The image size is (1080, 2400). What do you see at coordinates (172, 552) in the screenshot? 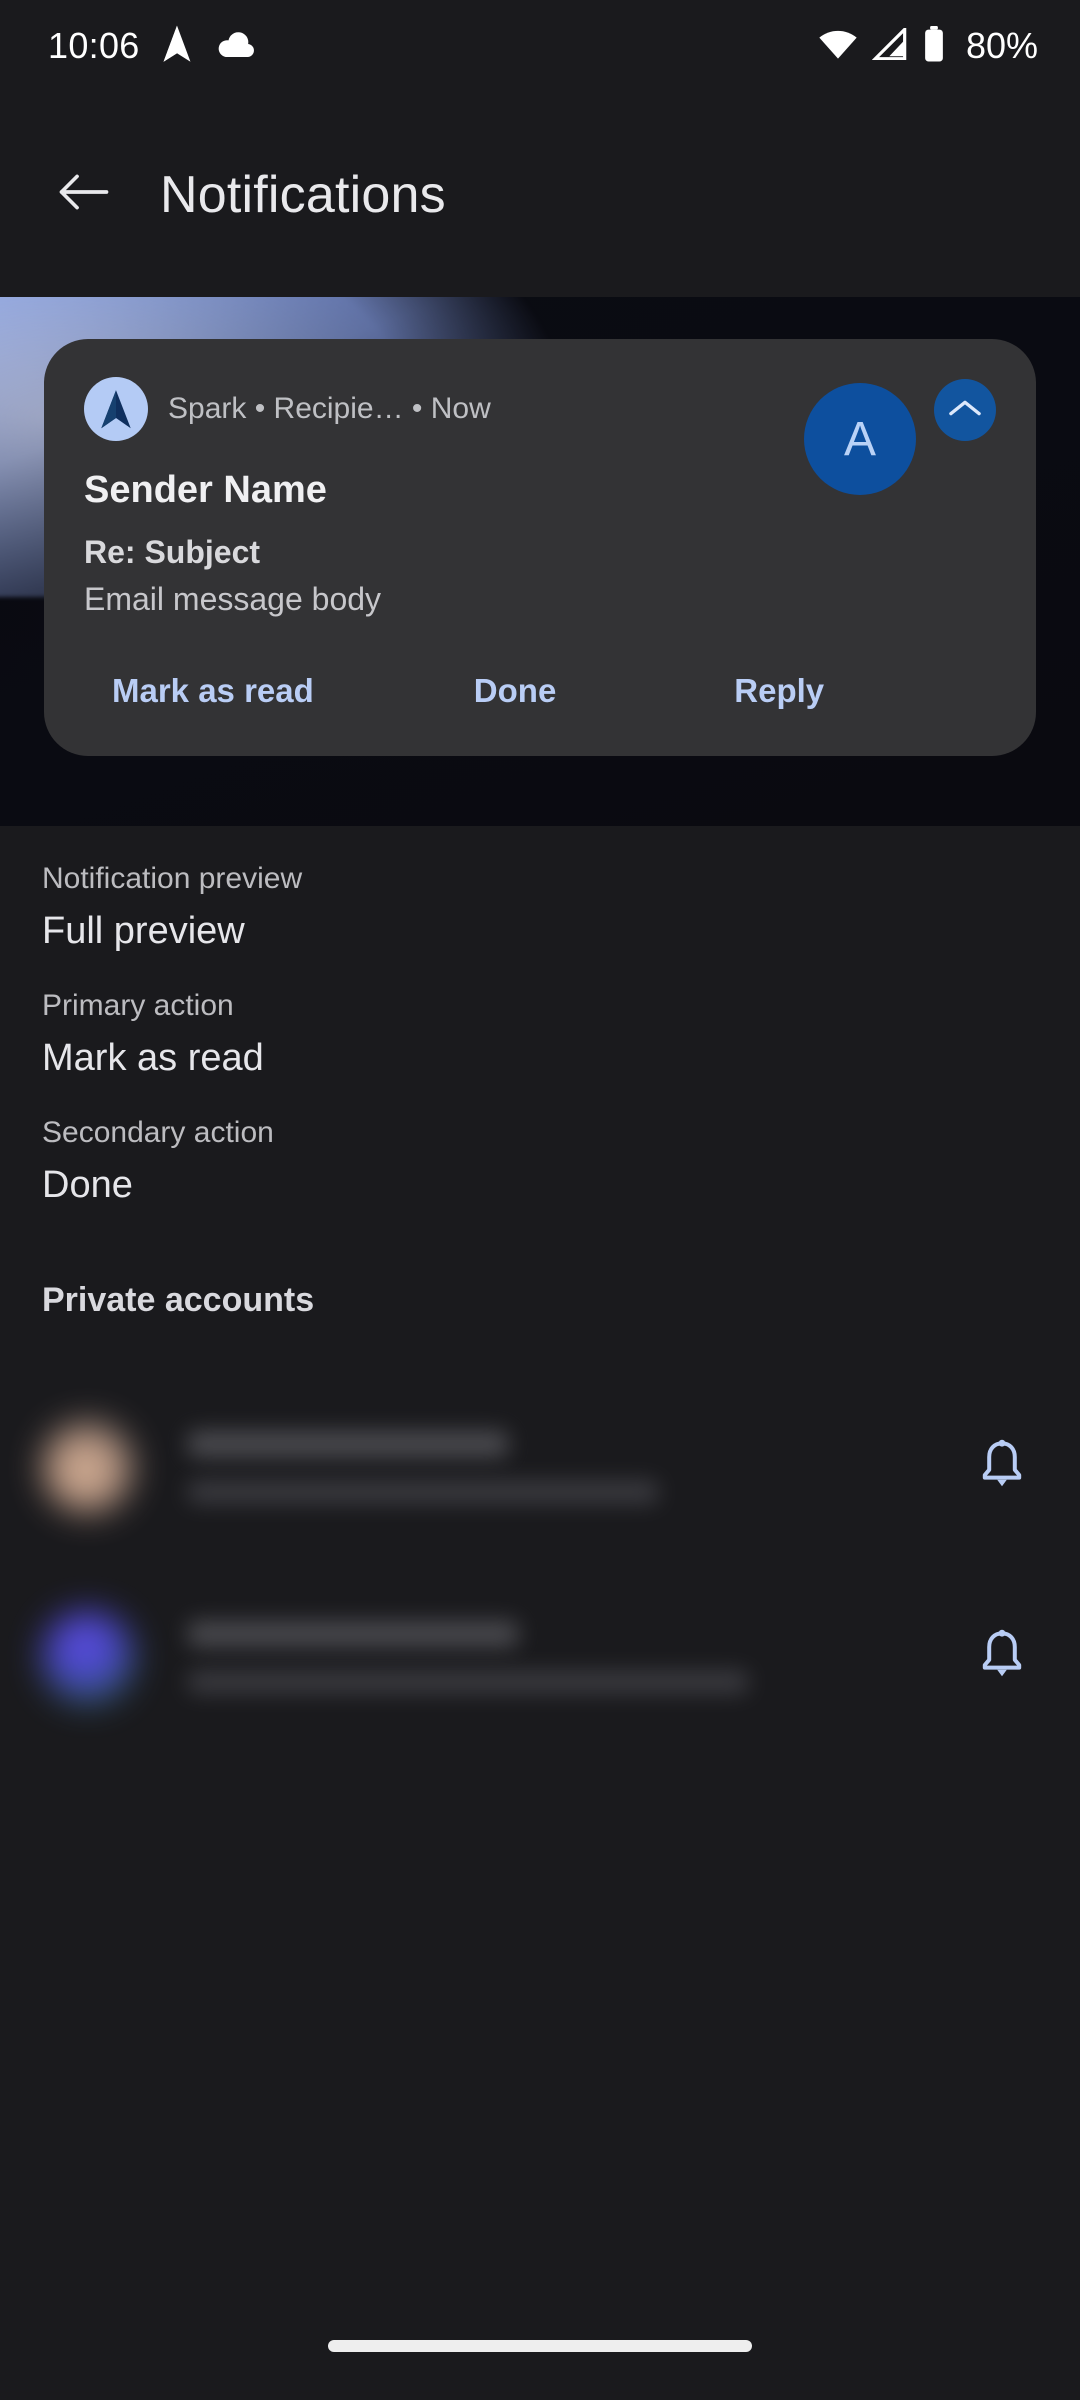
I see `notification-subject: Re: Subject` at bounding box center [172, 552].